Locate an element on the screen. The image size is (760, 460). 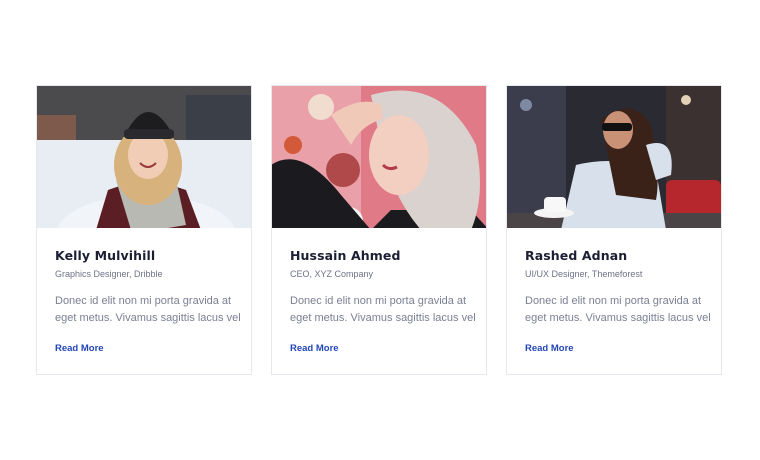
member-role: CEO, XYZ Company is located at coordinates (332, 274).